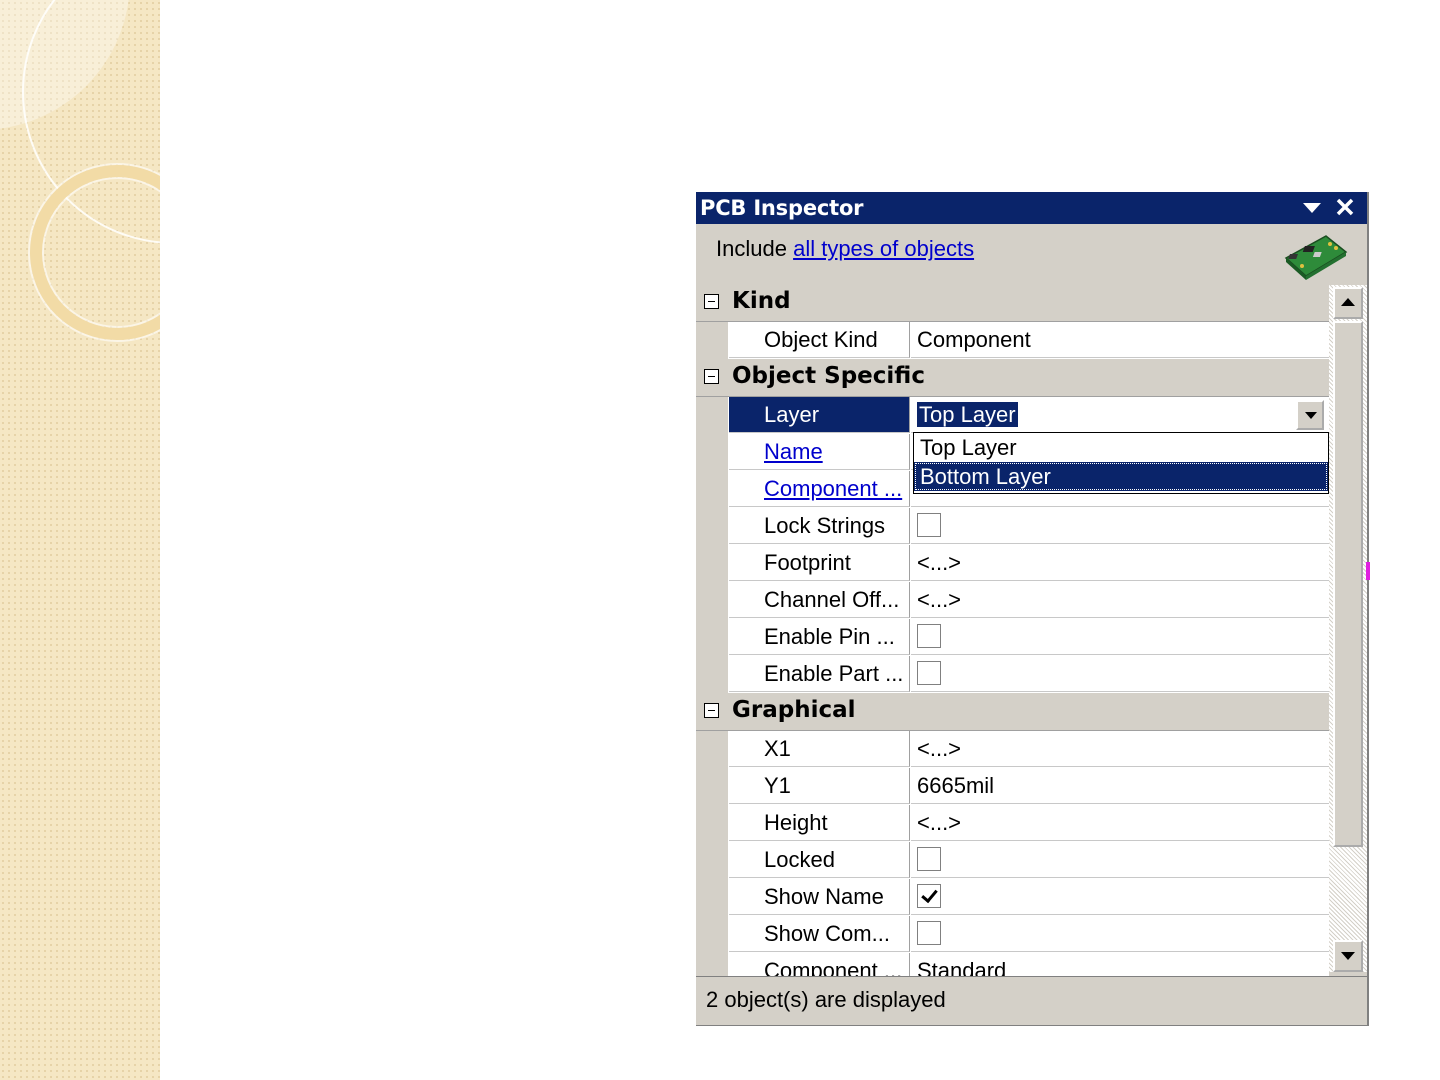 The image size is (1440, 1080). Describe the element at coordinates (819, 563) in the screenshot. I see `property-name: Footprint` at that location.